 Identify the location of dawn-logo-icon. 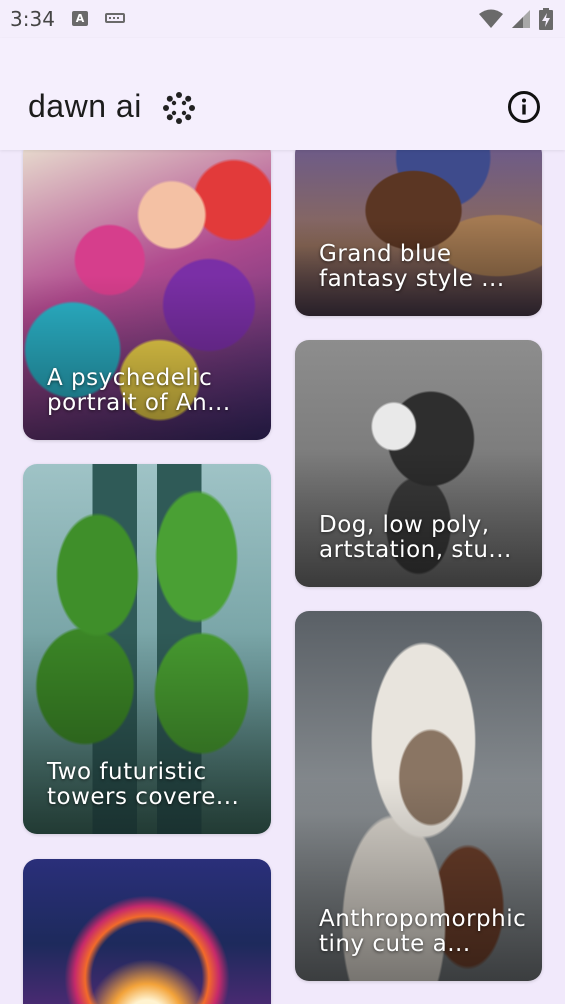
(179, 108).